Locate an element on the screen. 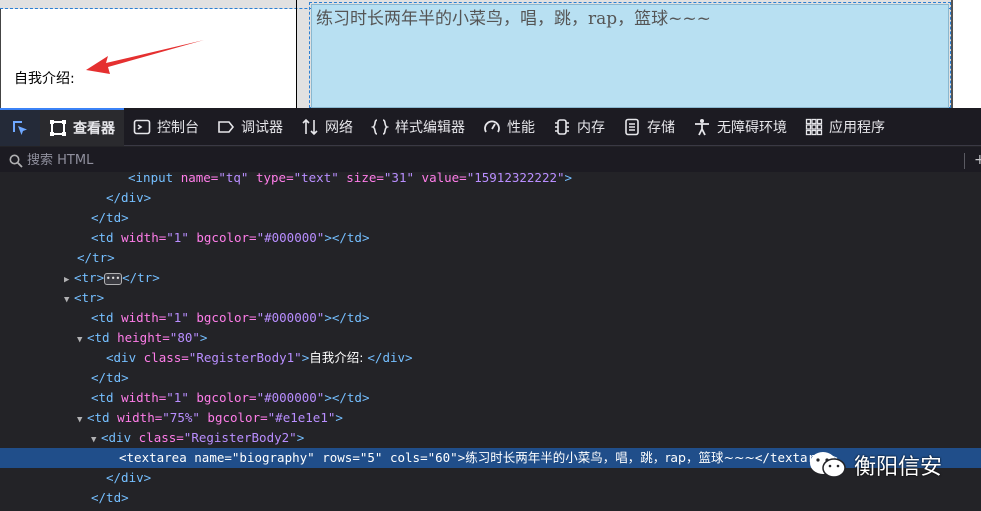  search-html-input is located at coordinates (327, 160).